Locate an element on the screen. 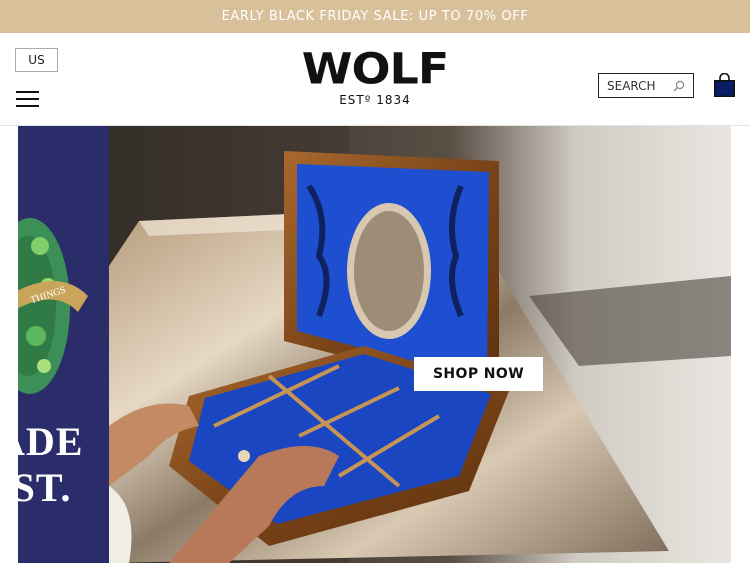 The width and height of the screenshot is (750, 563). shop-now-label: SHOP NOW is located at coordinates (478, 374).